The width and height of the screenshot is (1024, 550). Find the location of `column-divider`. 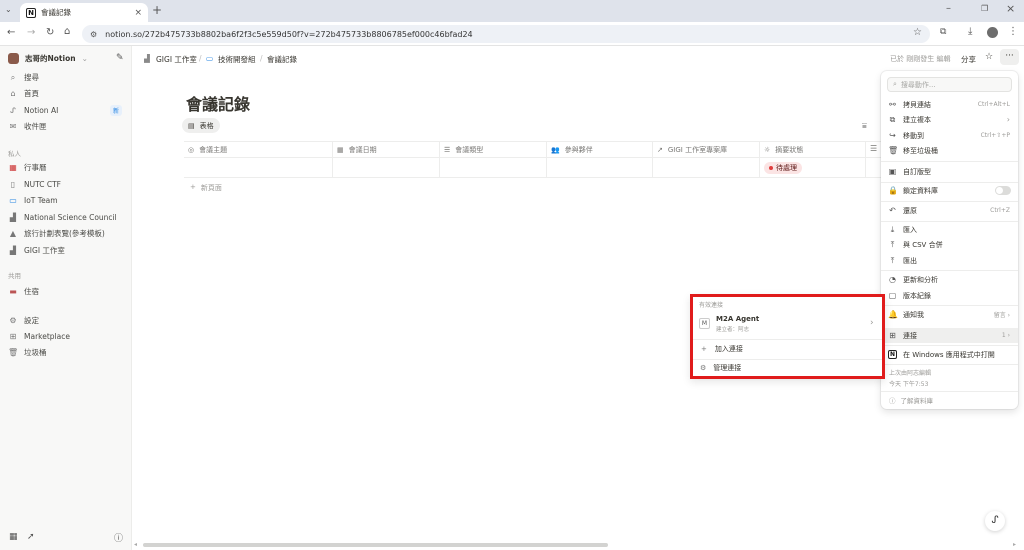

column-divider is located at coordinates (759, 159).